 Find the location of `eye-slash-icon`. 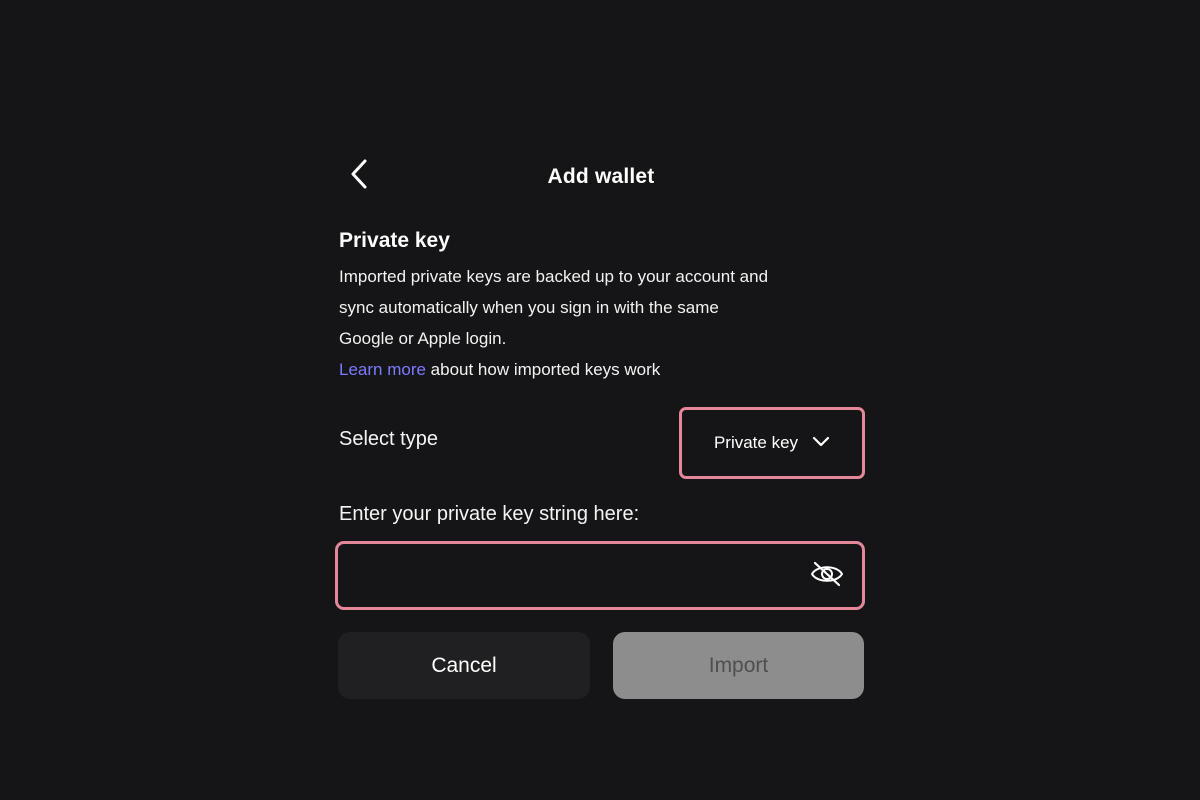

eye-slash-icon is located at coordinates (827, 576).